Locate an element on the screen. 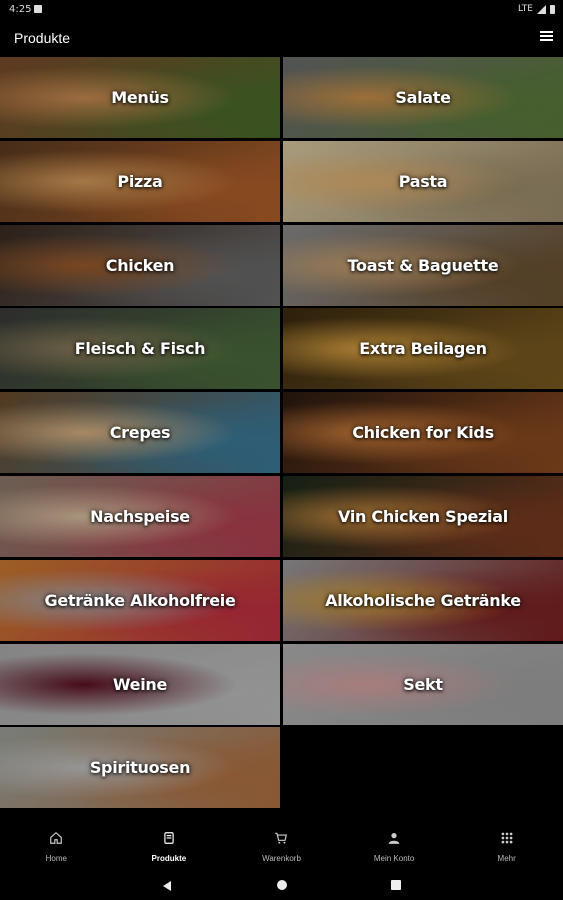 The width and height of the screenshot is (563, 900). category-tile: Alkoholische Getränke is located at coordinates (423, 600).